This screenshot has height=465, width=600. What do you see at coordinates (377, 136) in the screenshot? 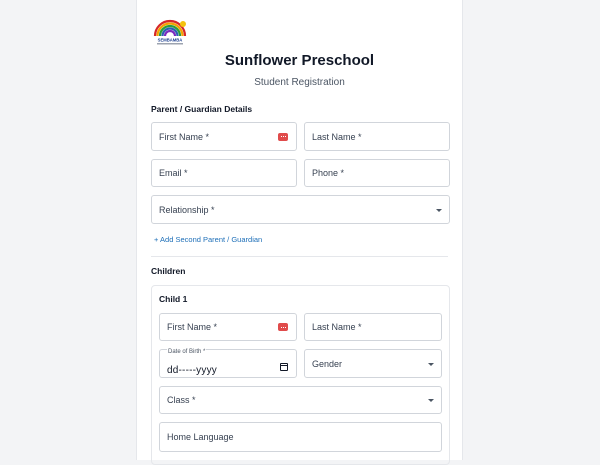
I see `parent-last-name-field: Last Name *` at bounding box center [377, 136].